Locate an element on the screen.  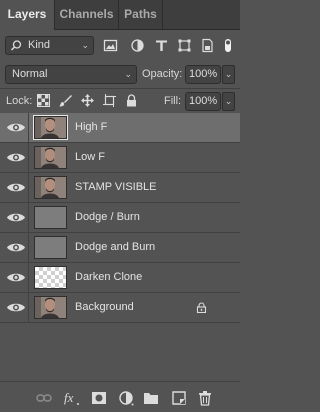
blend-mode-select: Normal ⌄ is located at coordinates (71, 74).